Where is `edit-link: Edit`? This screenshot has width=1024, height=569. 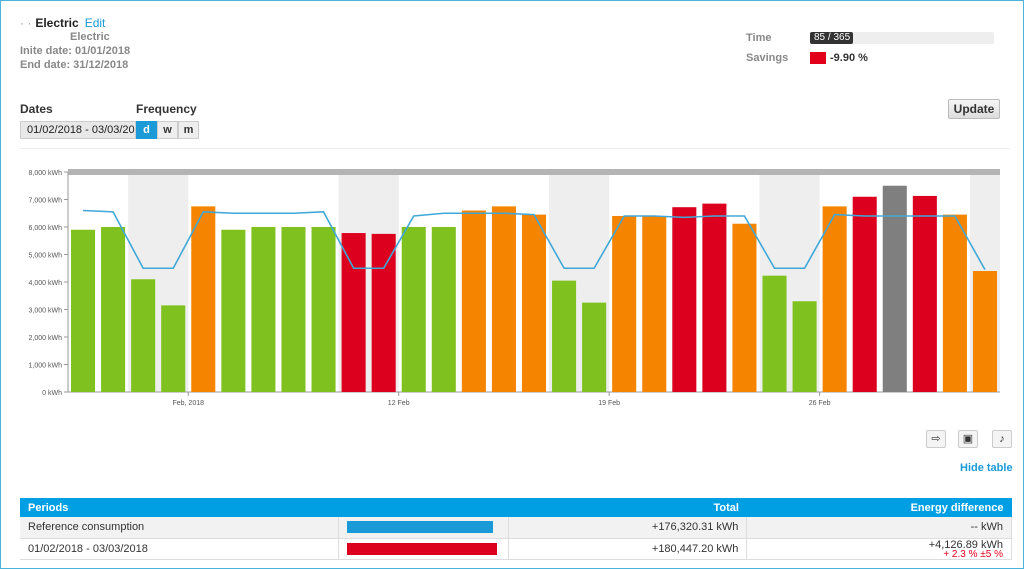
edit-link: Edit is located at coordinates (95, 23).